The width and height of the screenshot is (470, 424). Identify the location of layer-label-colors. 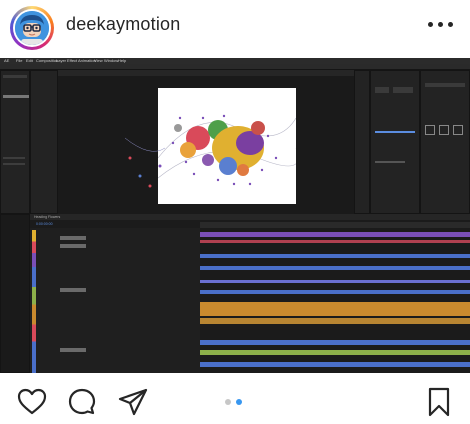
(34, 301).